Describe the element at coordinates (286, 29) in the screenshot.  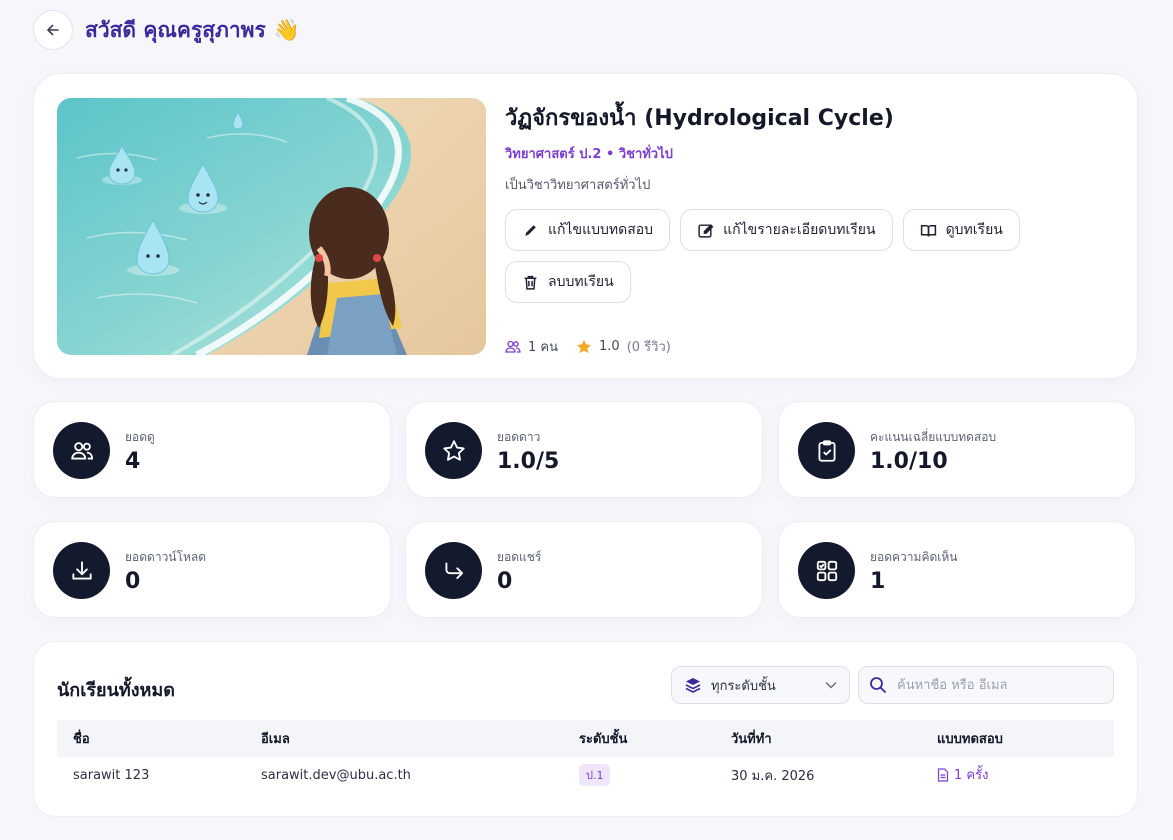
I see `wave-hand-icon: 👋` at that location.